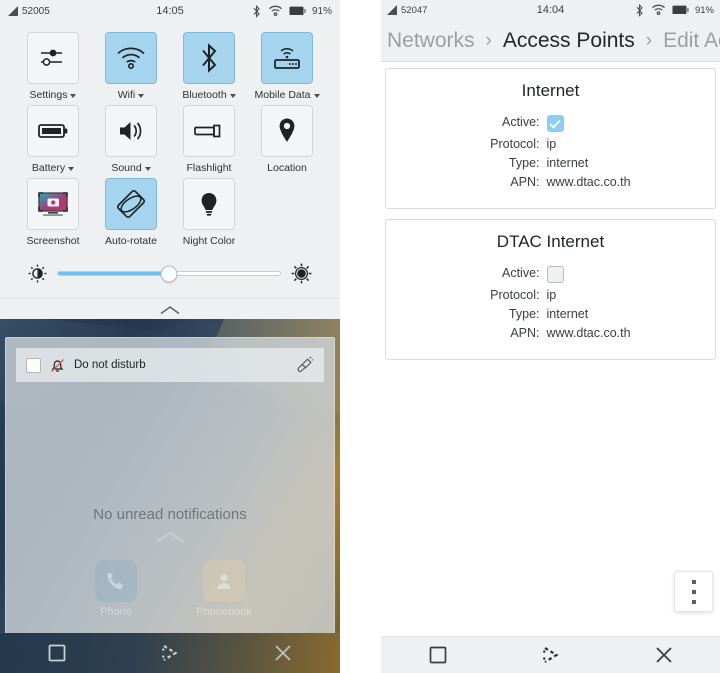  What do you see at coordinates (691, 41) in the screenshot?
I see `breadcrumb-item-edit-access-point: Edit Acc` at bounding box center [691, 41].